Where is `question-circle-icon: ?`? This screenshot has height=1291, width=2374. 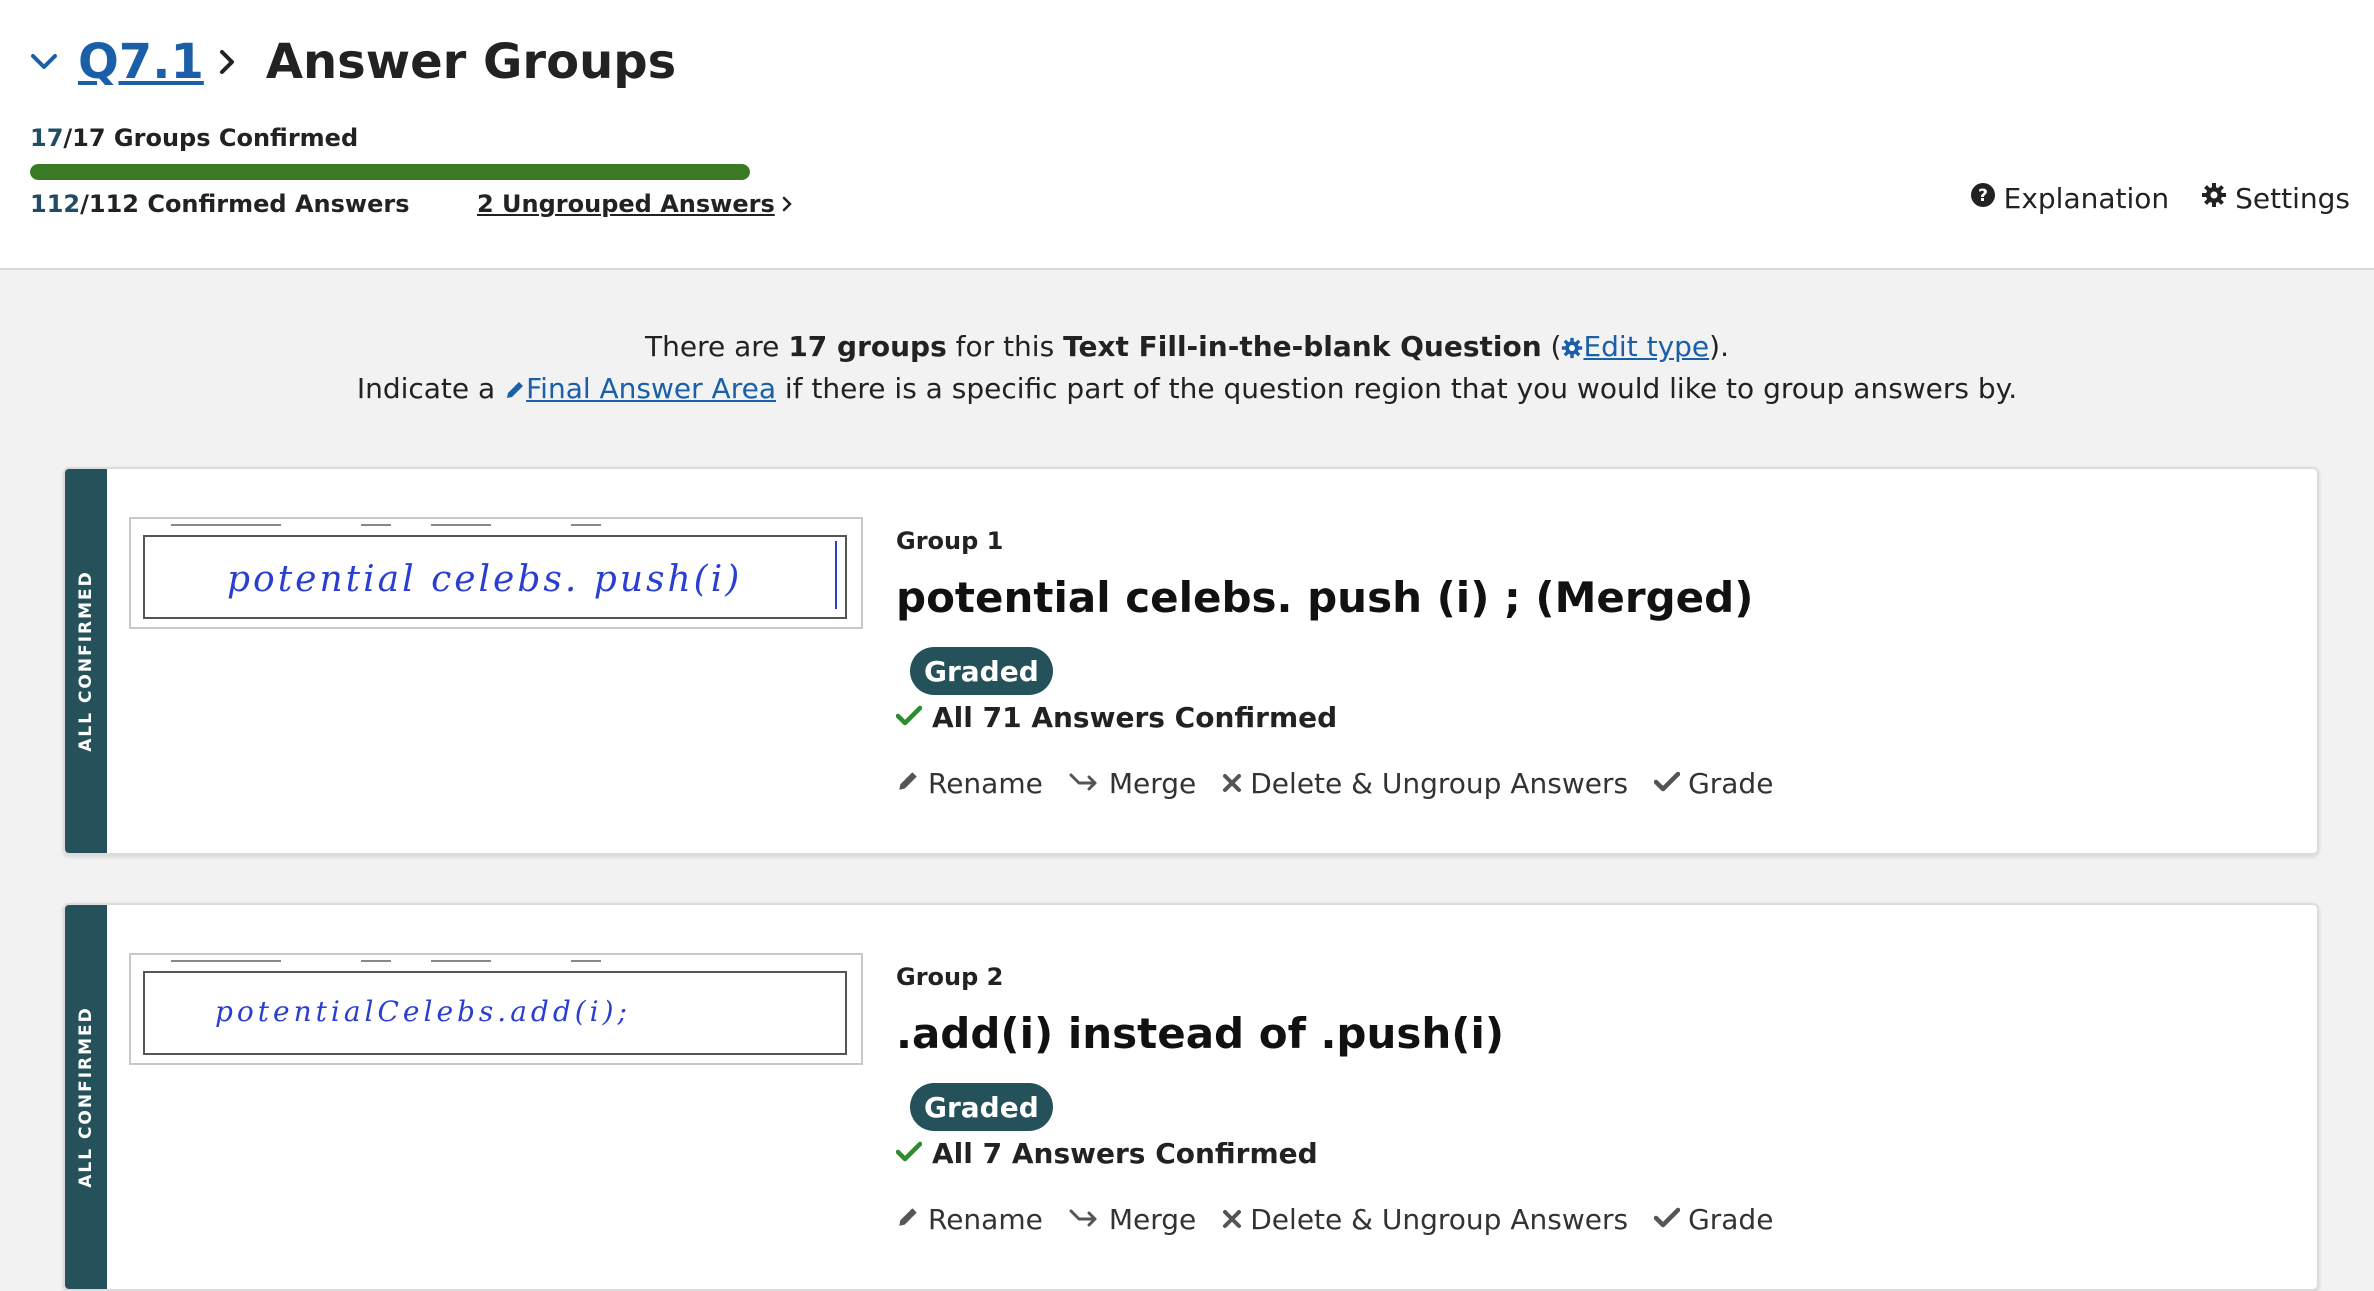
question-circle-icon: ? is located at coordinates (1983, 198).